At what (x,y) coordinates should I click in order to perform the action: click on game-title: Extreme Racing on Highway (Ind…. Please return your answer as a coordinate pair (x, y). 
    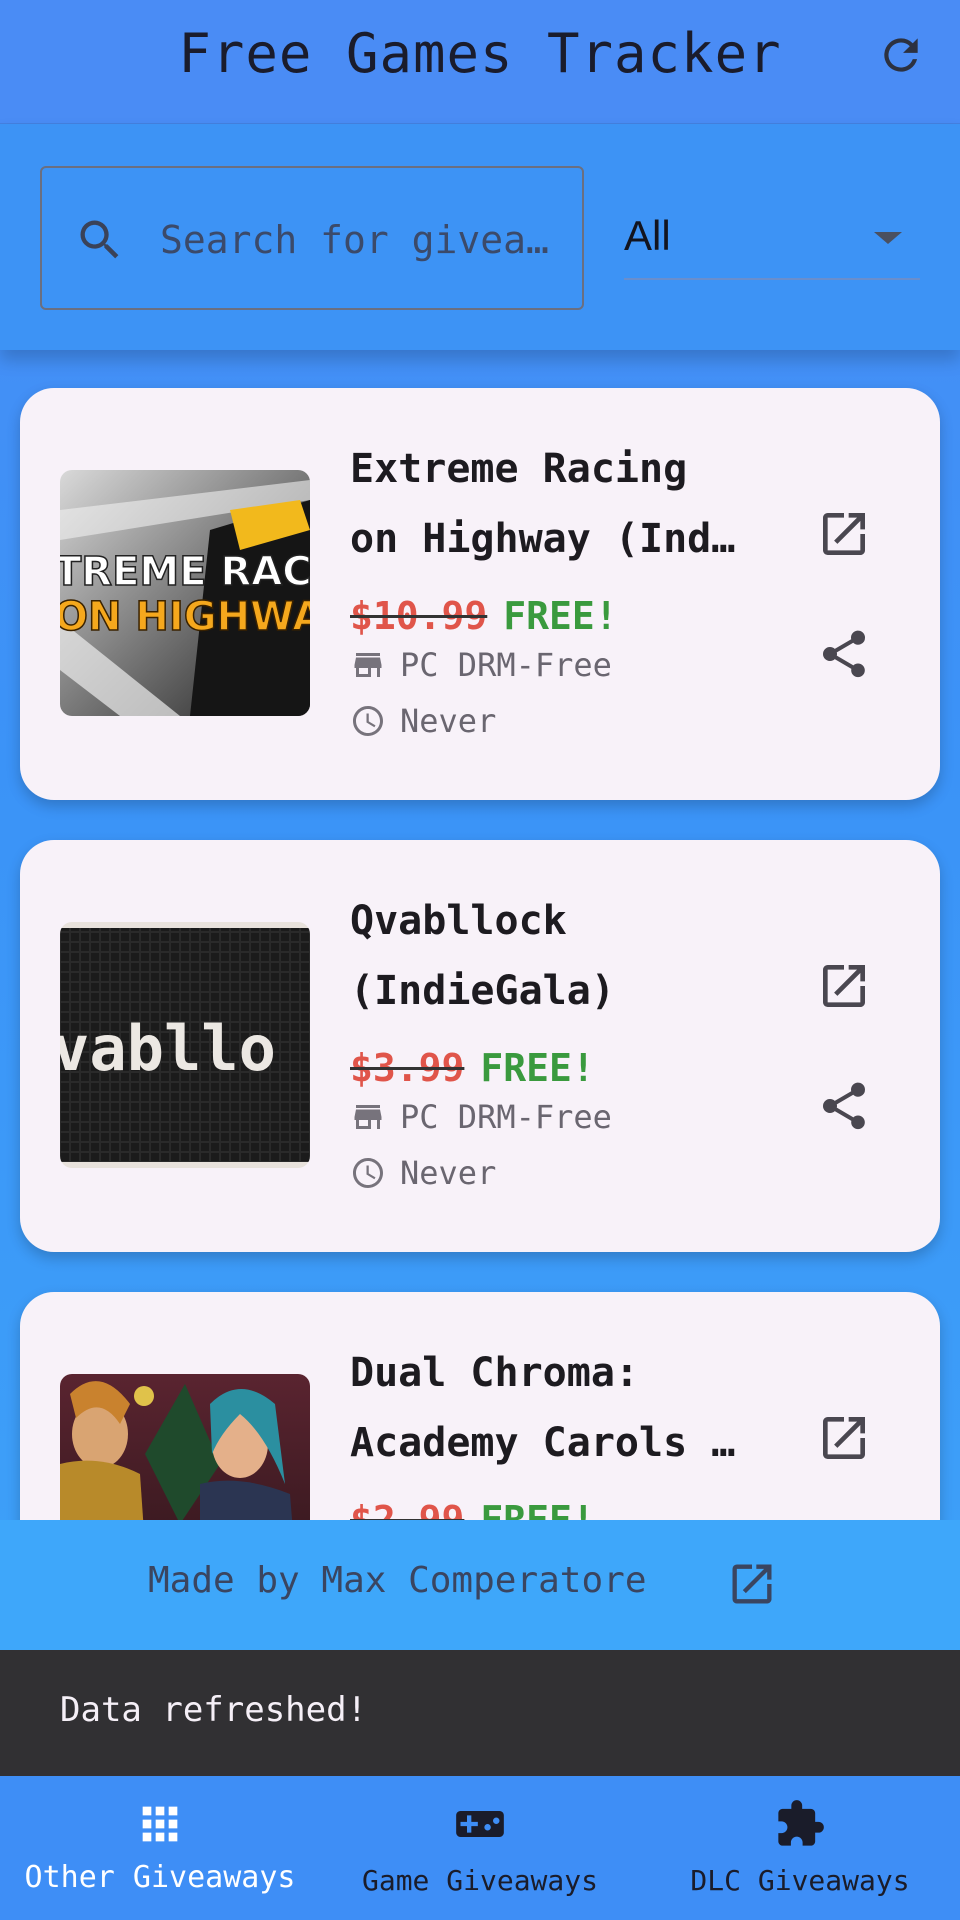
    Looking at the image, I should click on (543, 504).